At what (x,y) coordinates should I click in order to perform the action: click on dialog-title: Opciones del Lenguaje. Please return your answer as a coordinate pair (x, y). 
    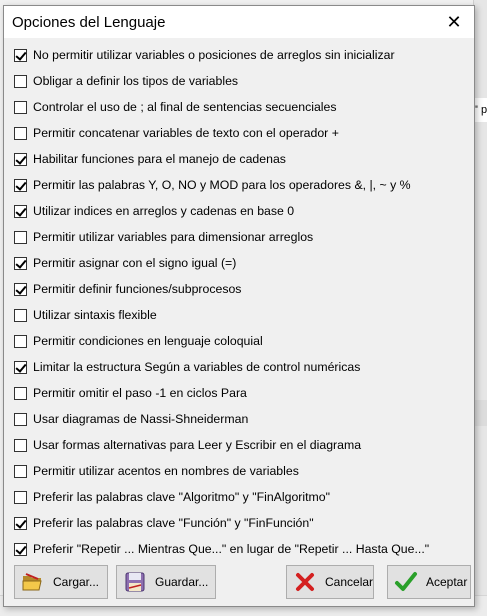
    Looking at the image, I should click on (89, 22).